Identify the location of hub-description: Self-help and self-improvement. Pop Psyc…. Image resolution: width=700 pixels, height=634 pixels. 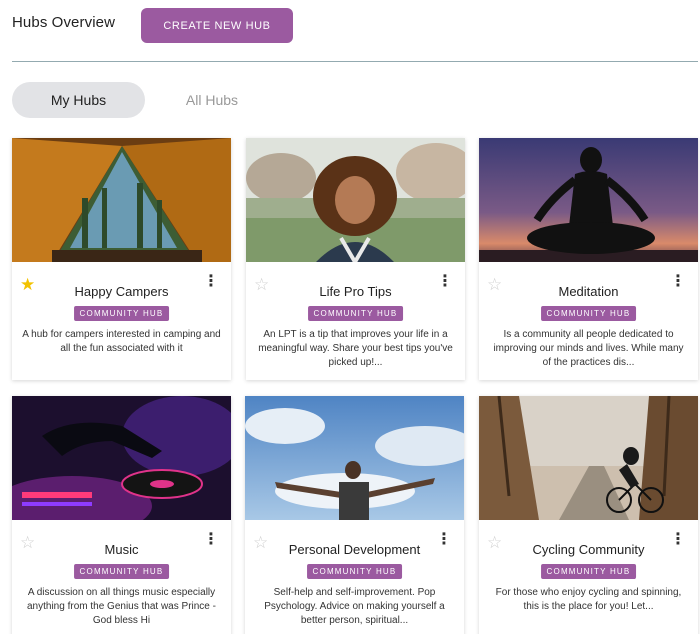
(354, 606).